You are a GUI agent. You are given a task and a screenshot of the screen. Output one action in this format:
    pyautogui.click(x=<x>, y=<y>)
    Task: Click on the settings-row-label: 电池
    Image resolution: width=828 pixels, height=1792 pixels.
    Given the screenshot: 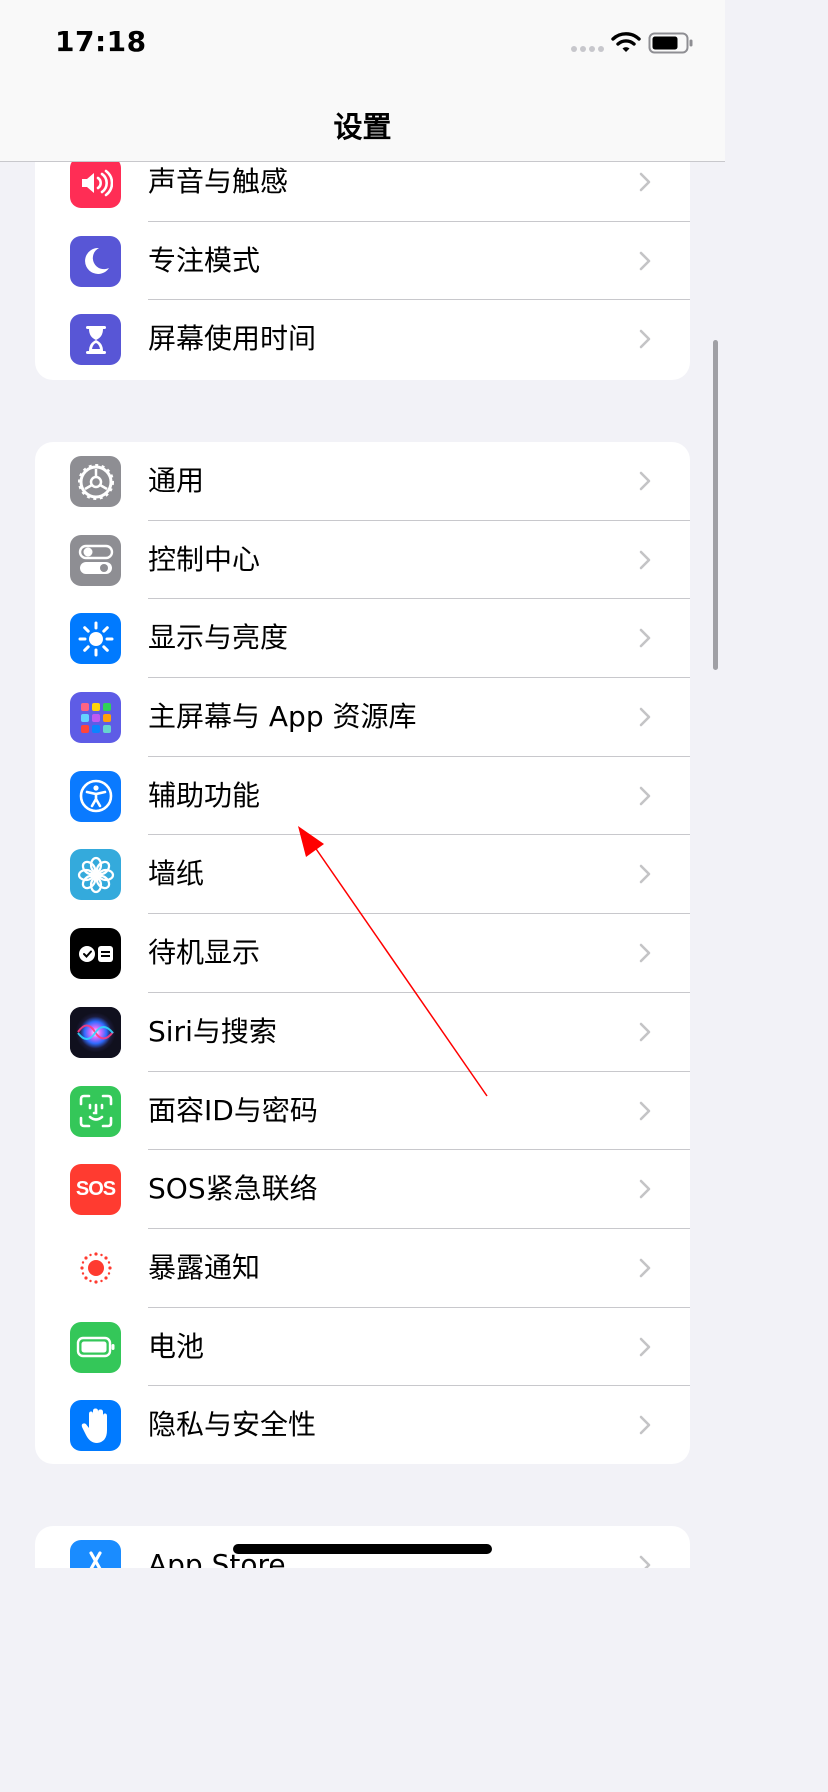 What is the action you would take?
    pyautogui.click(x=176, y=1346)
    